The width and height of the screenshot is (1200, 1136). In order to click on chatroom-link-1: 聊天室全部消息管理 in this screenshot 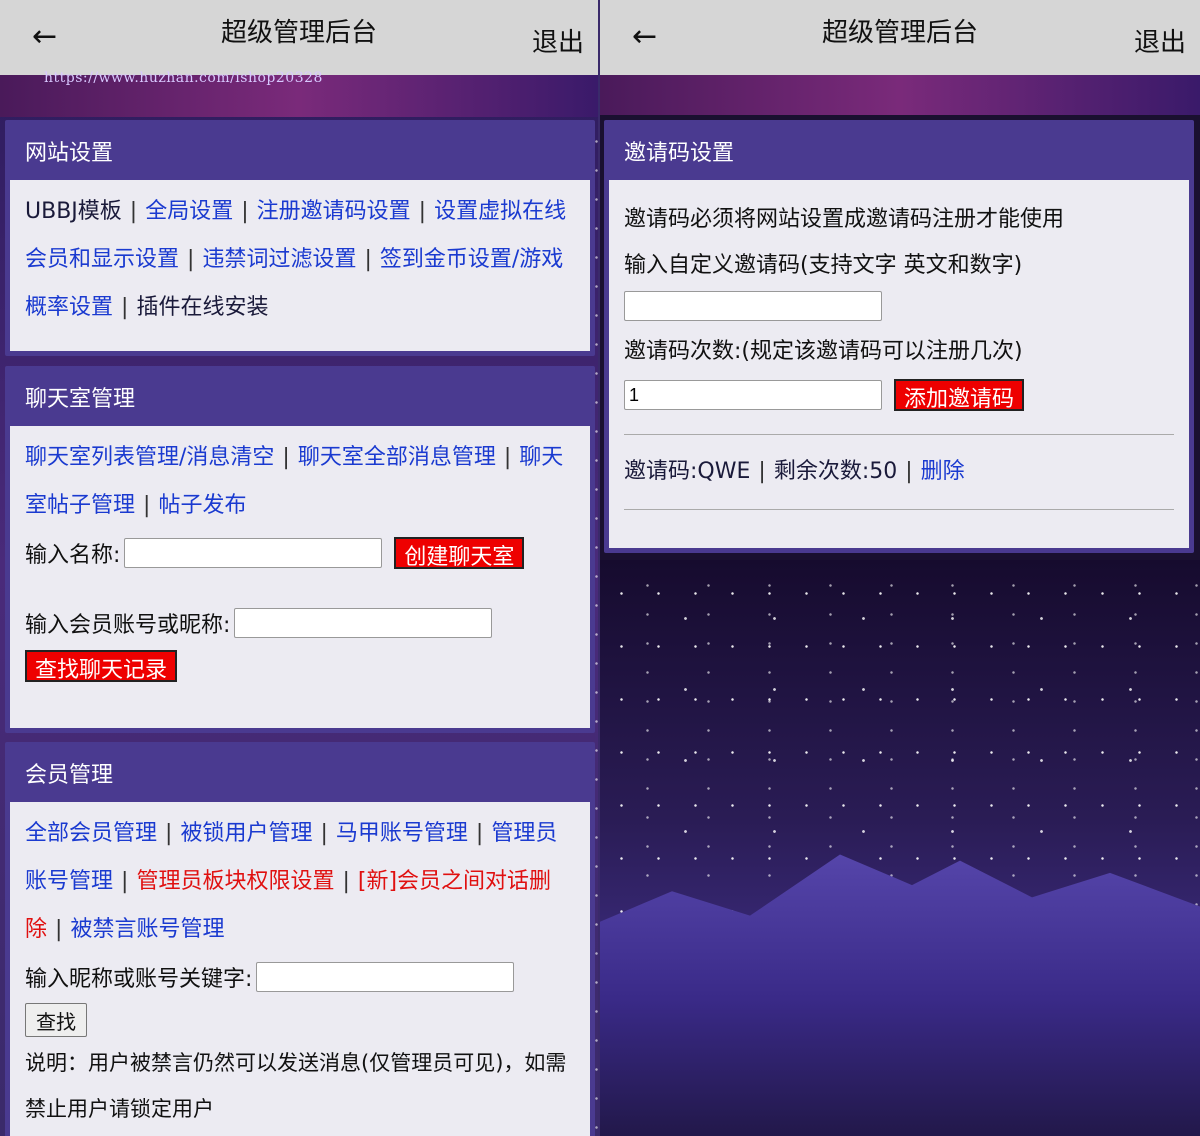, I will do `click(397, 457)`.